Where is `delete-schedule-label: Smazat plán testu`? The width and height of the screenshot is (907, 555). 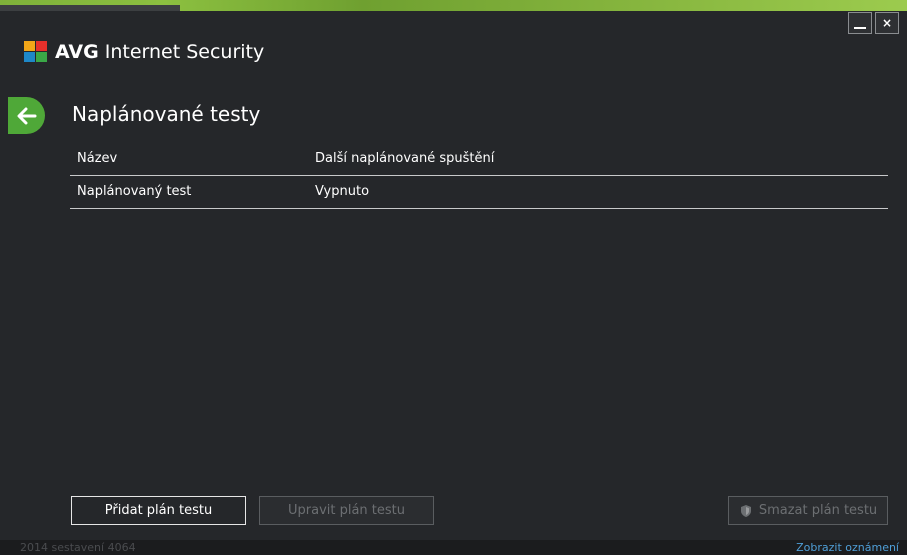
delete-schedule-label: Smazat plán testu is located at coordinates (818, 510).